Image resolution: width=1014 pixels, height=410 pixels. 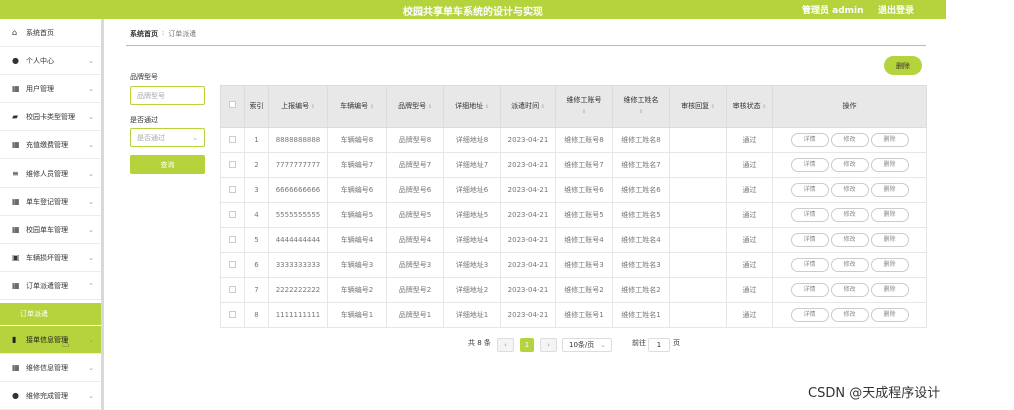 I want to click on page-size-select: 10条/页 ⌄, so click(x=587, y=345).